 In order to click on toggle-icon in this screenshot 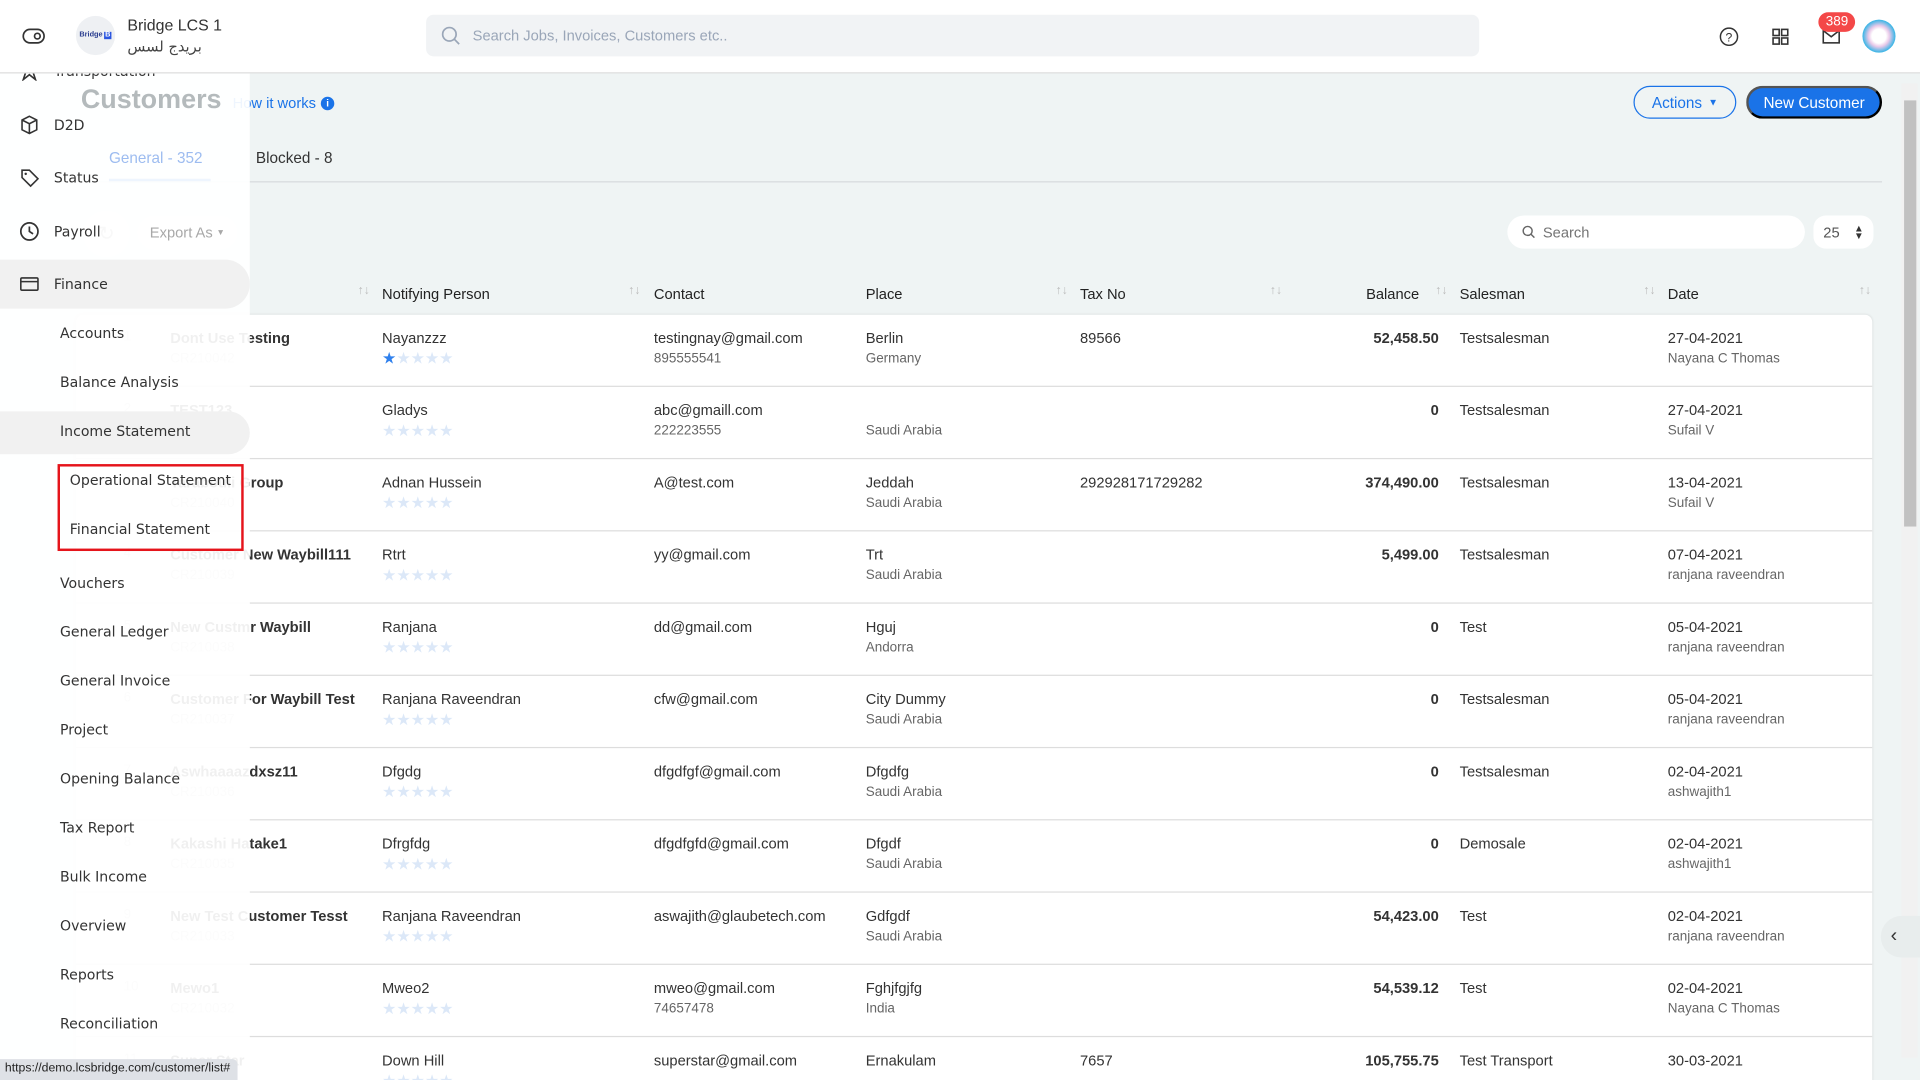, I will do `click(33, 36)`.